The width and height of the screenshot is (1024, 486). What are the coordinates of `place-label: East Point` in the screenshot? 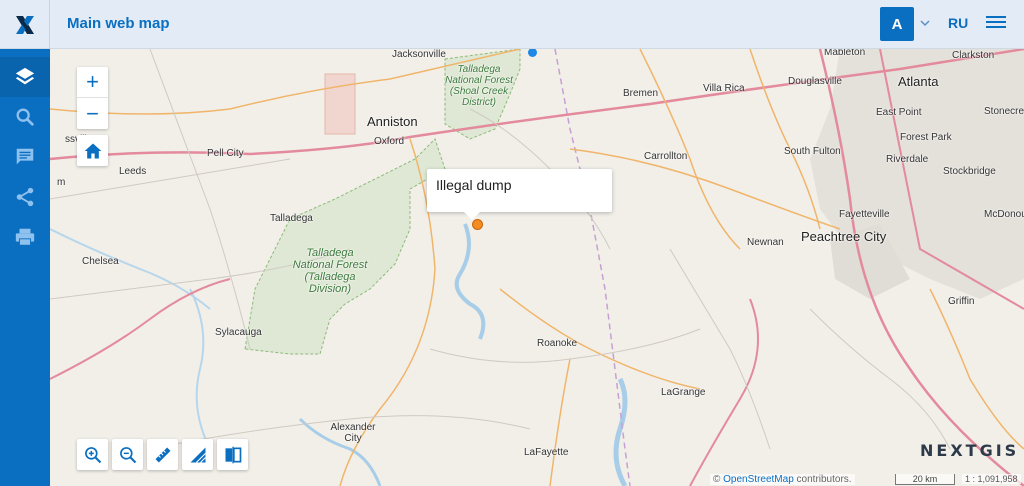 It's located at (899, 112).